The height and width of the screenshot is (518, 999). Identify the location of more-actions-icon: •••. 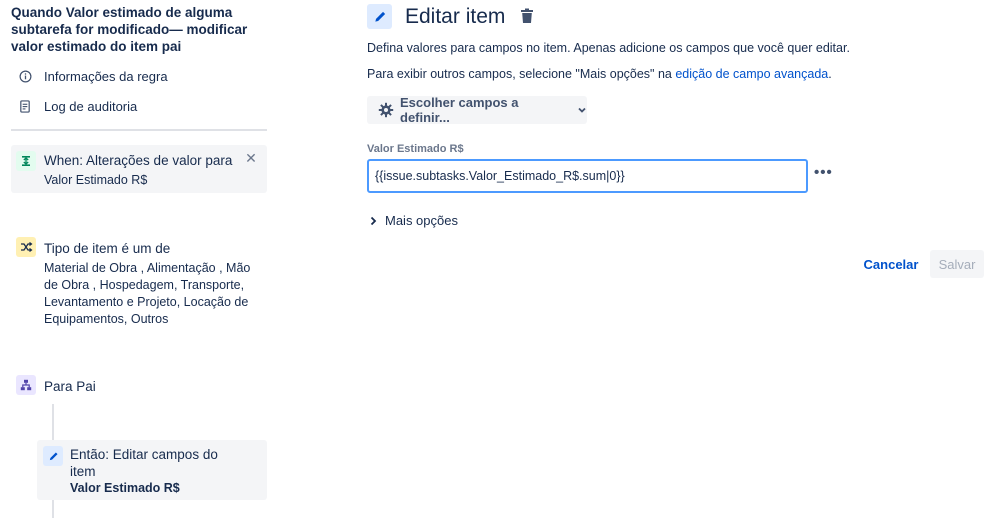
(823, 173).